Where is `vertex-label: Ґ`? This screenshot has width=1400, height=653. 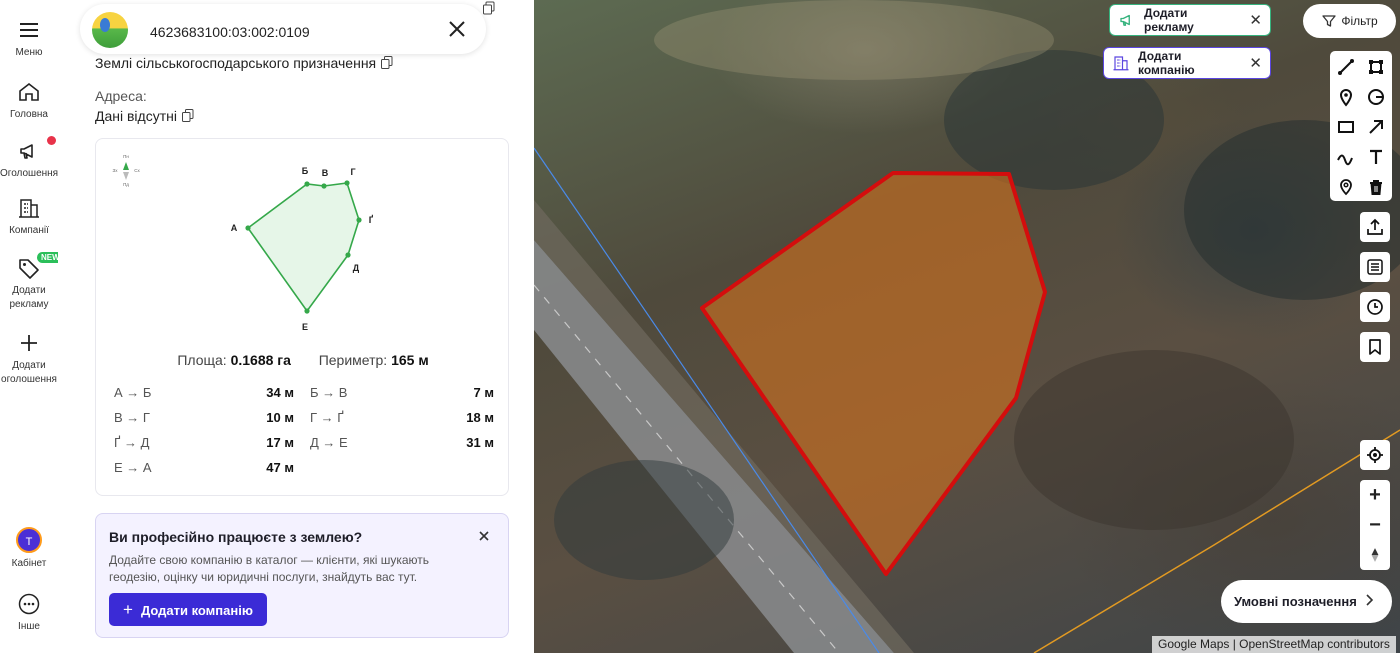 vertex-label: Ґ is located at coordinates (371, 219).